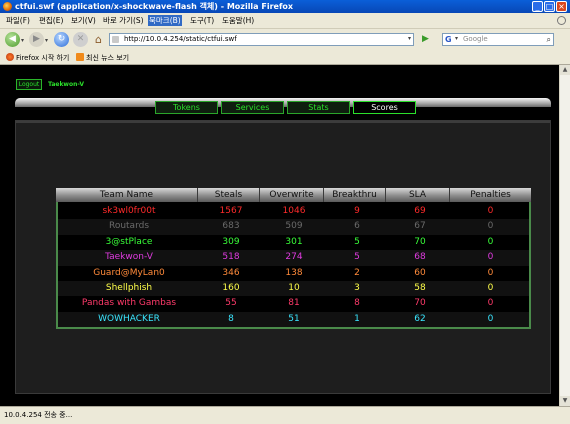 This screenshot has height=424, width=570. I want to click on cell-steals: 160, so click(231, 288).